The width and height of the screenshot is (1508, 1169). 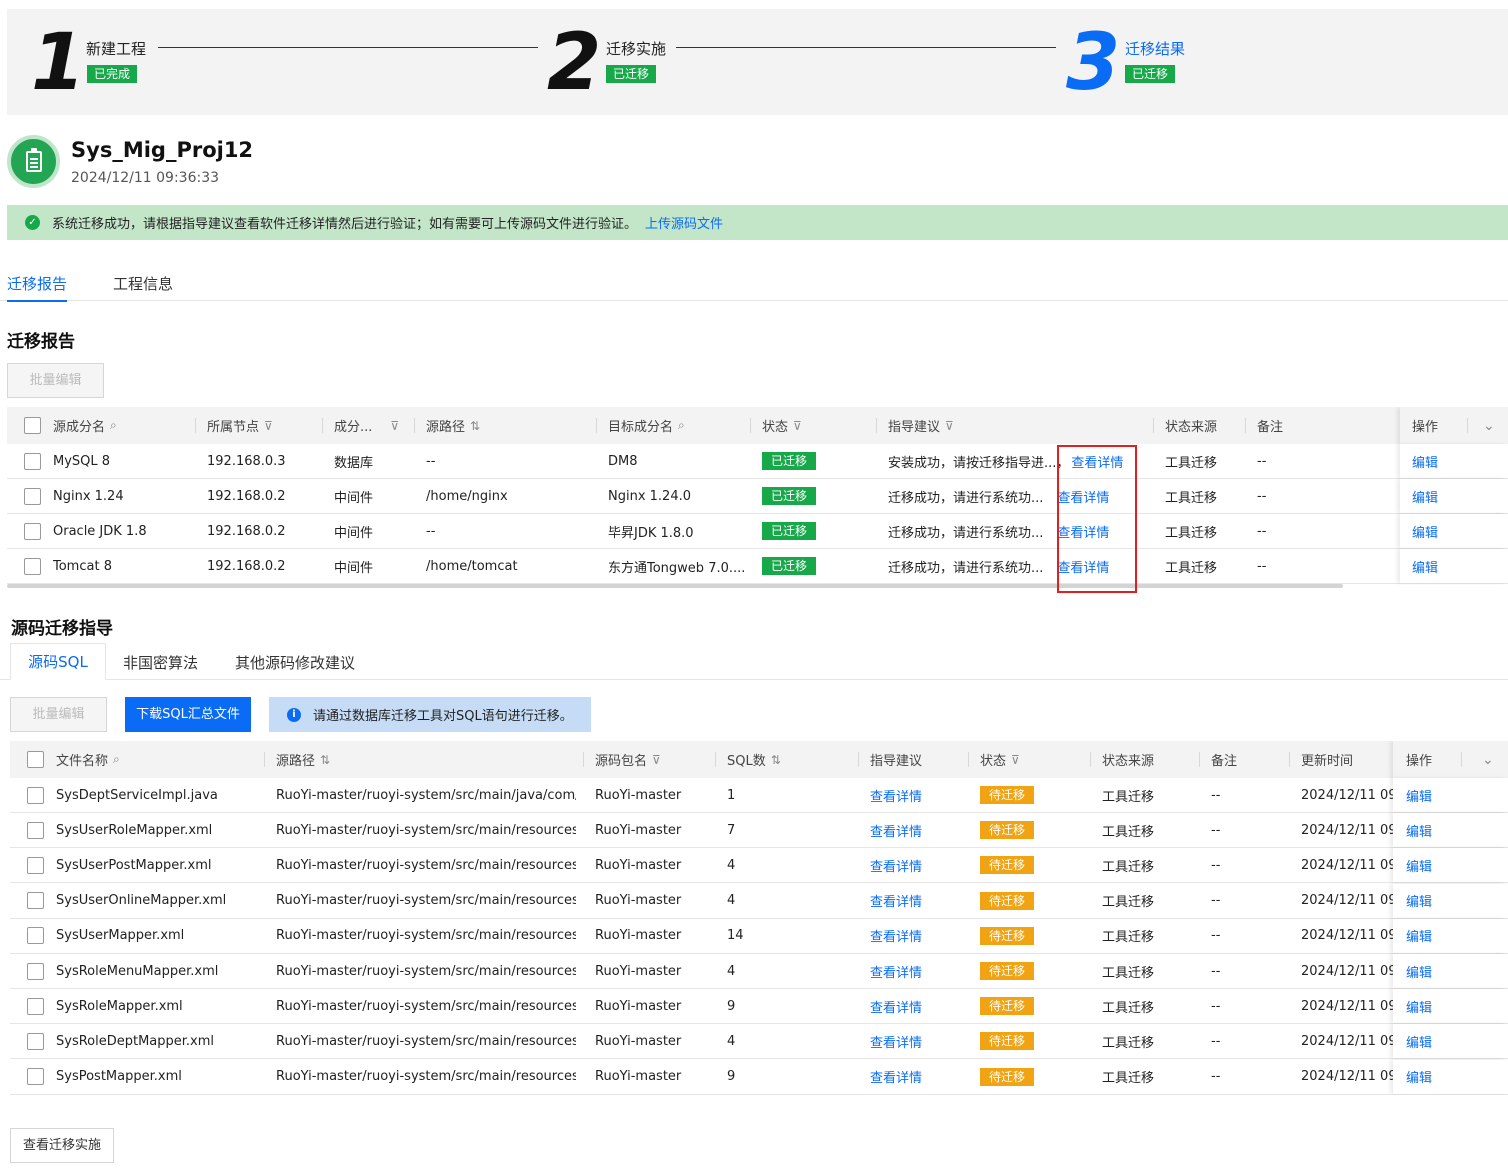 I want to click on file-name: SysRoleDeptMapper.xml, so click(x=135, y=1041).